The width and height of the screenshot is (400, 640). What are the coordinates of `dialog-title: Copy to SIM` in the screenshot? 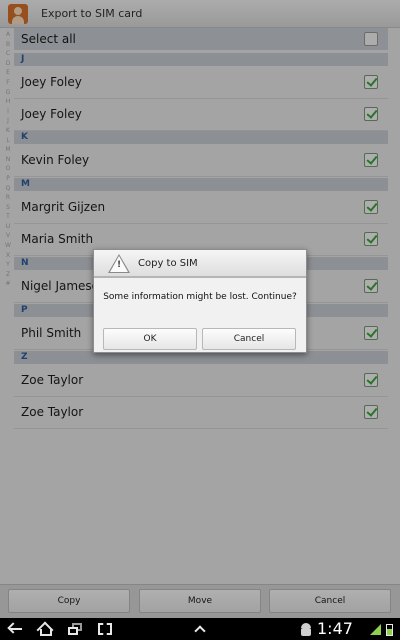 It's located at (168, 263).